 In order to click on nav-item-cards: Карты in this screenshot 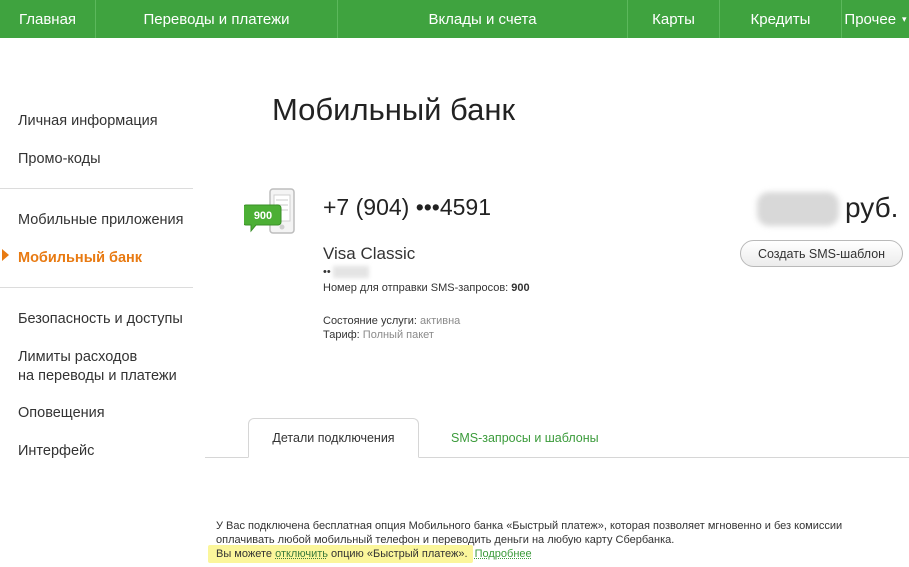, I will do `click(674, 19)`.